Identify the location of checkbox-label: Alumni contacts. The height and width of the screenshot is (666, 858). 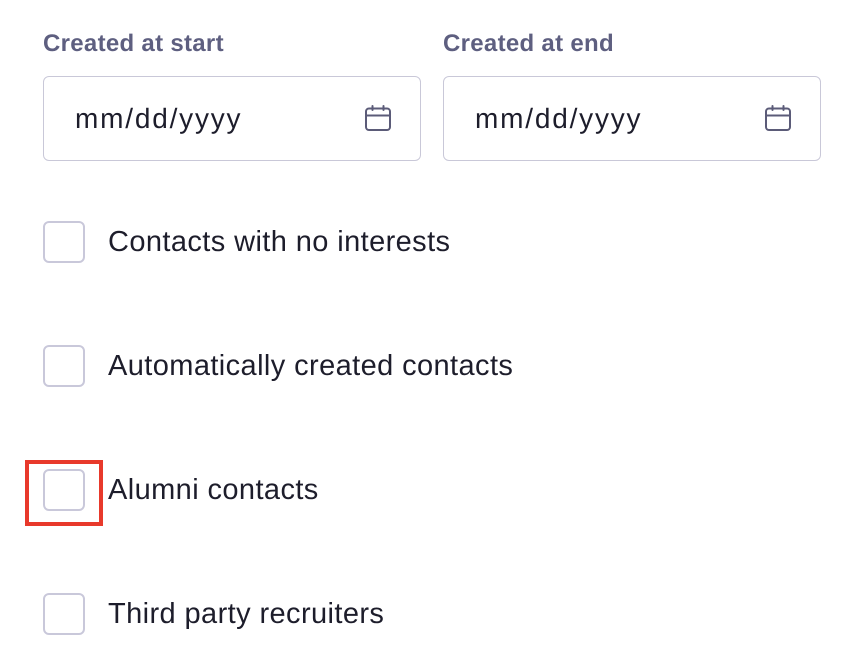
(213, 490).